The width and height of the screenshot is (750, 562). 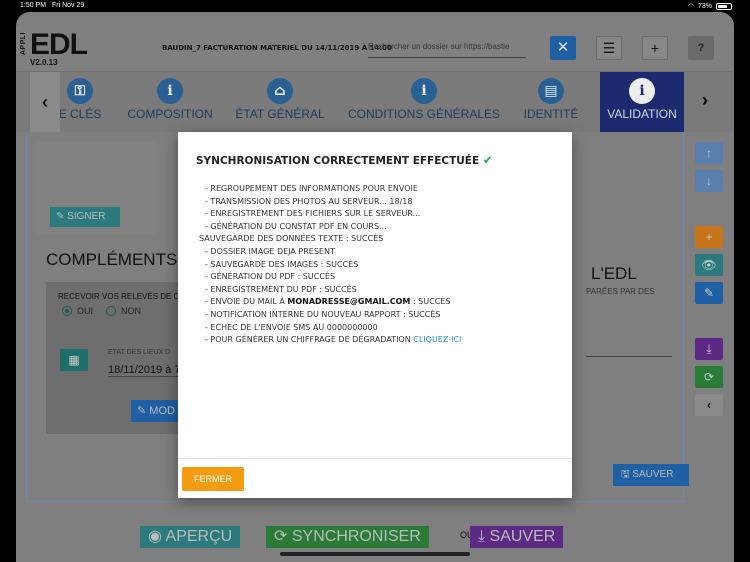 What do you see at coordinates (349, 302) in the screenshot?
I see `email-address: MONADRESSE@GMAIL.COM` at bounding box center [349, 302].